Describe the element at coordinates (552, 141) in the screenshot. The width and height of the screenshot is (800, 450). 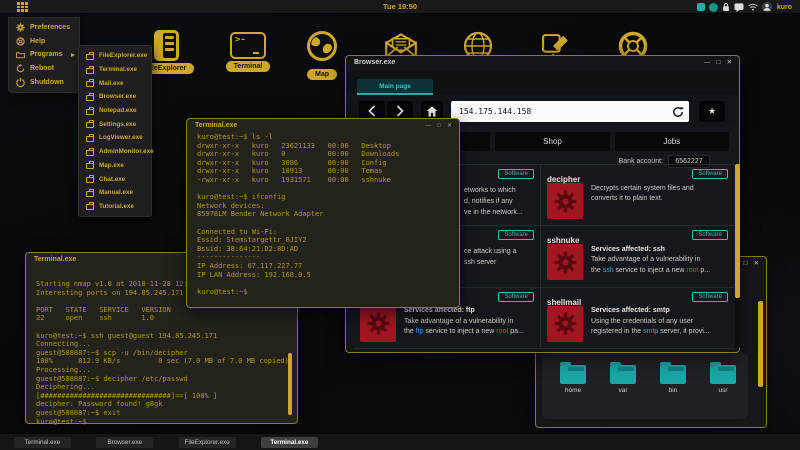
I see `site-tab: Shop` at that location.